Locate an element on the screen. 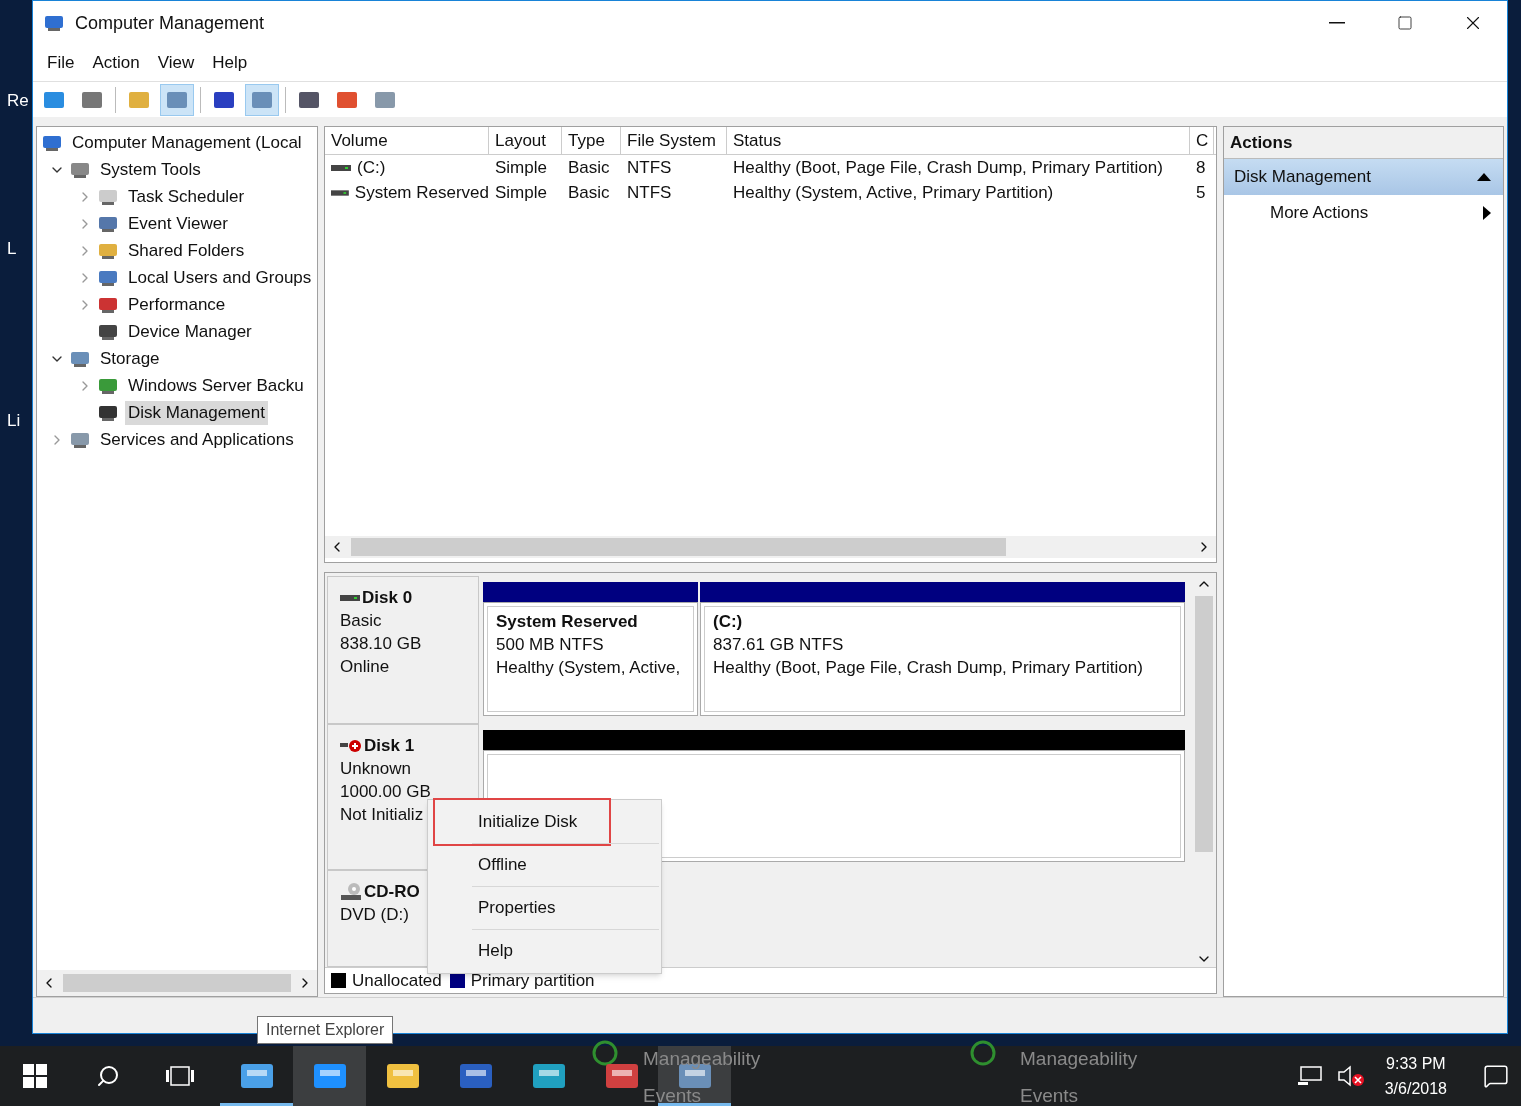  disk-info: Unknown is located at coordinates (376, 769).